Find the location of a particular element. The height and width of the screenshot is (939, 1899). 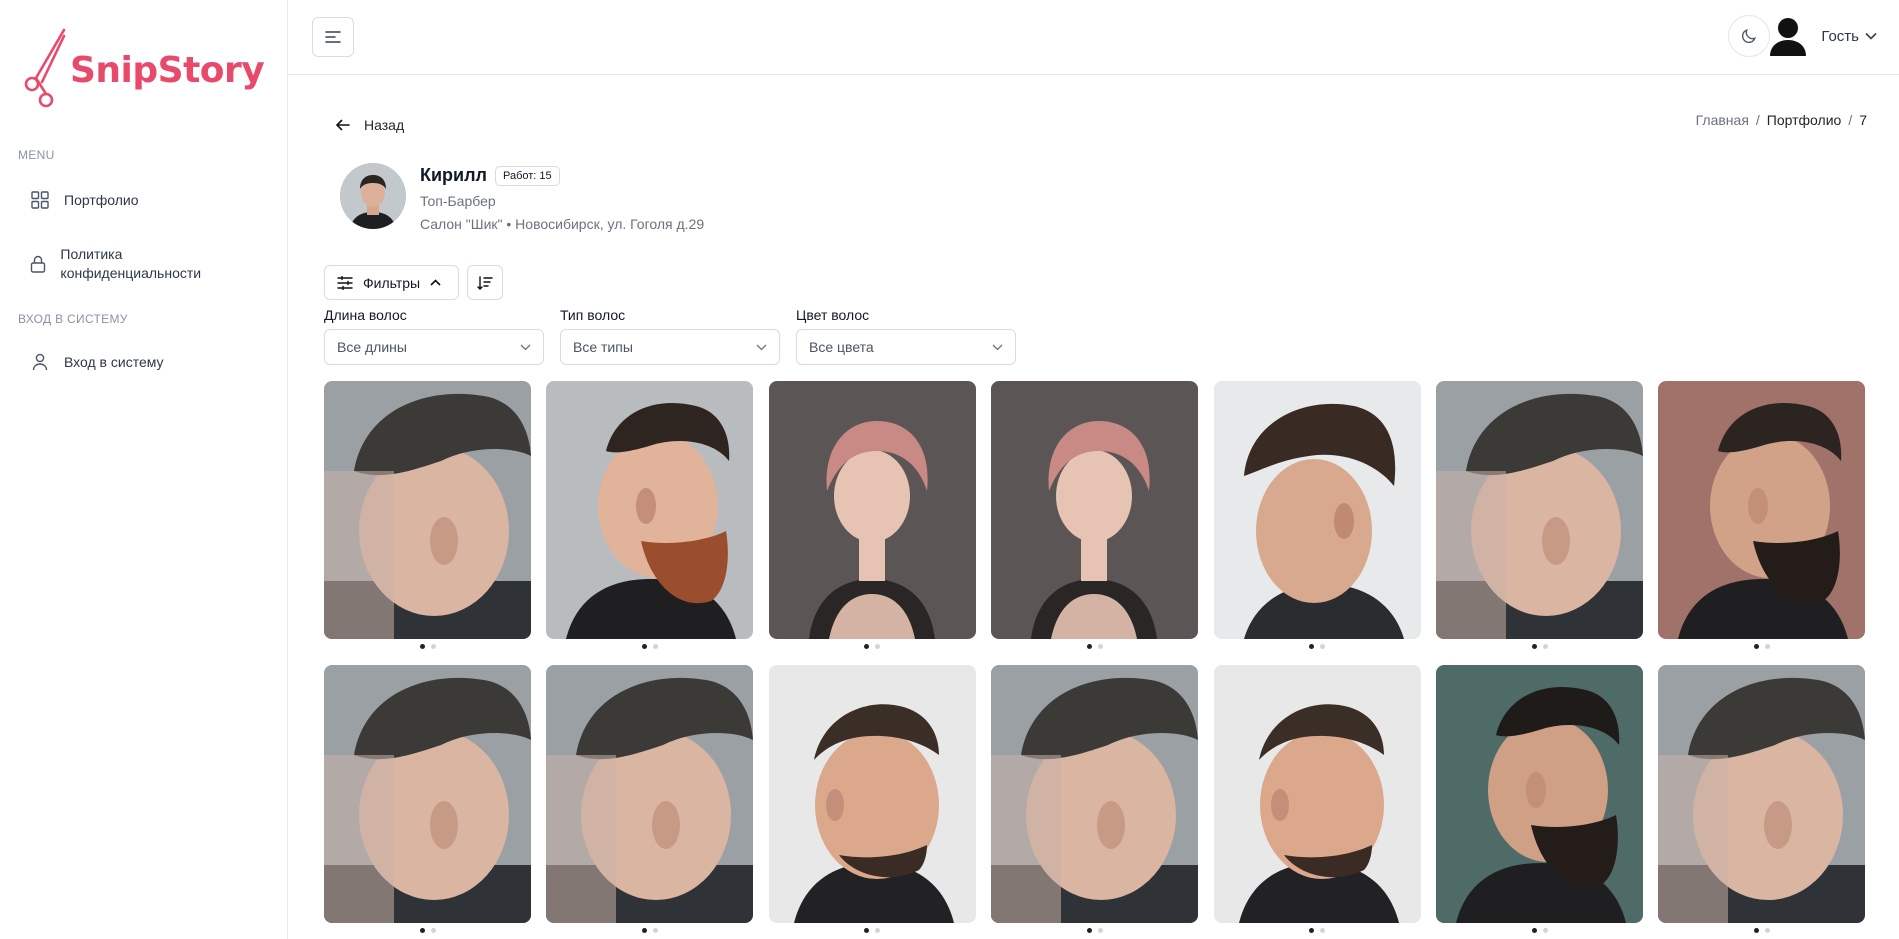

filters-toggle-button: Фильтры is located at coordinates (391, 282).